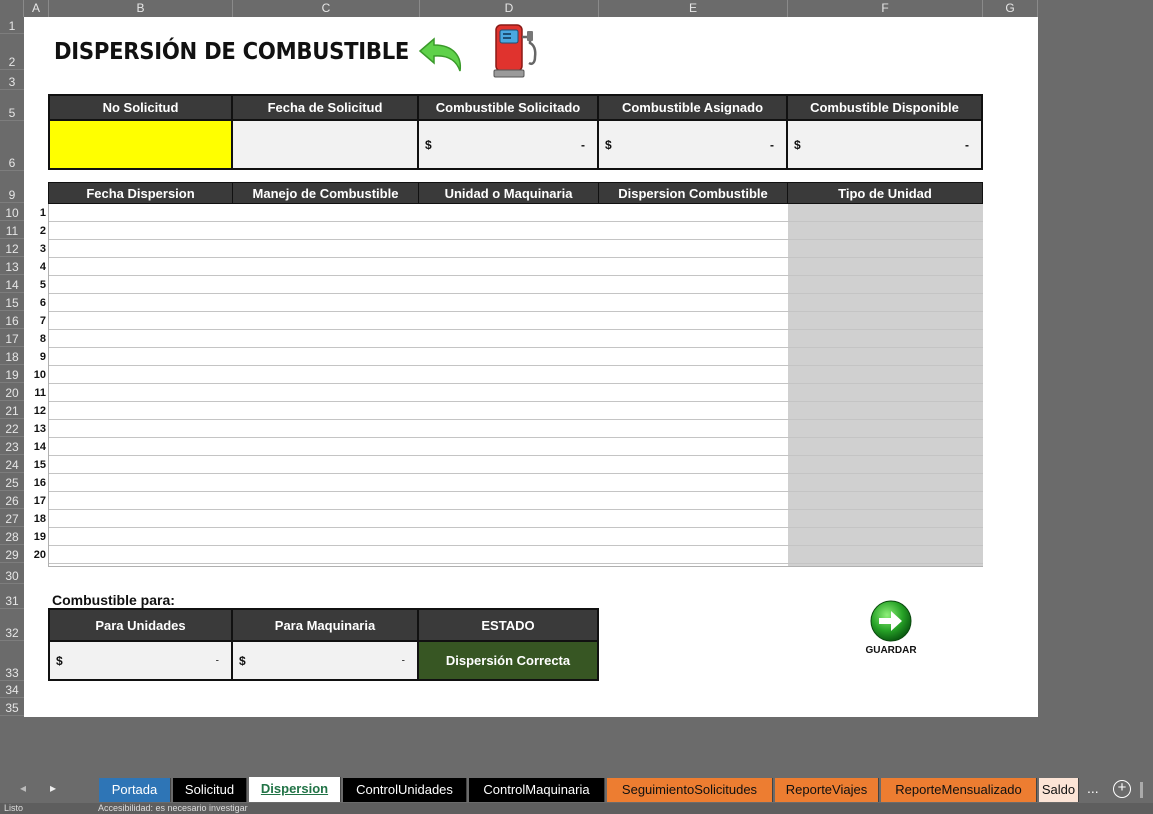  I want to click on row-header: 11, so click(12, 230).